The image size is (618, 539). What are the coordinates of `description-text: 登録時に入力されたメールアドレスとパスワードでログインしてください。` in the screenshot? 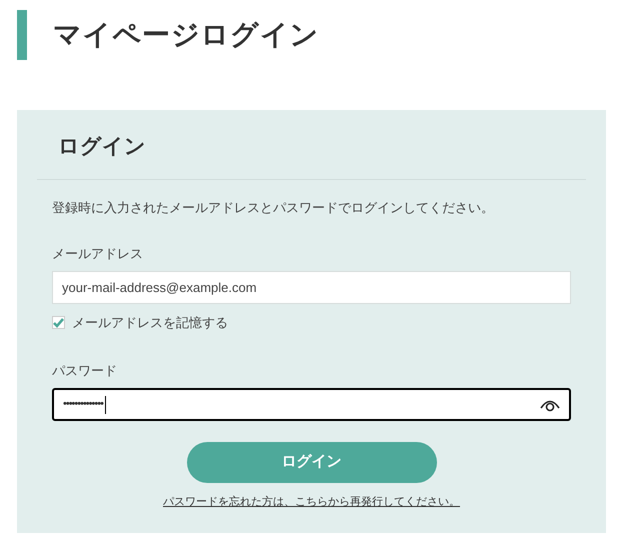 It's located at (273, 208).